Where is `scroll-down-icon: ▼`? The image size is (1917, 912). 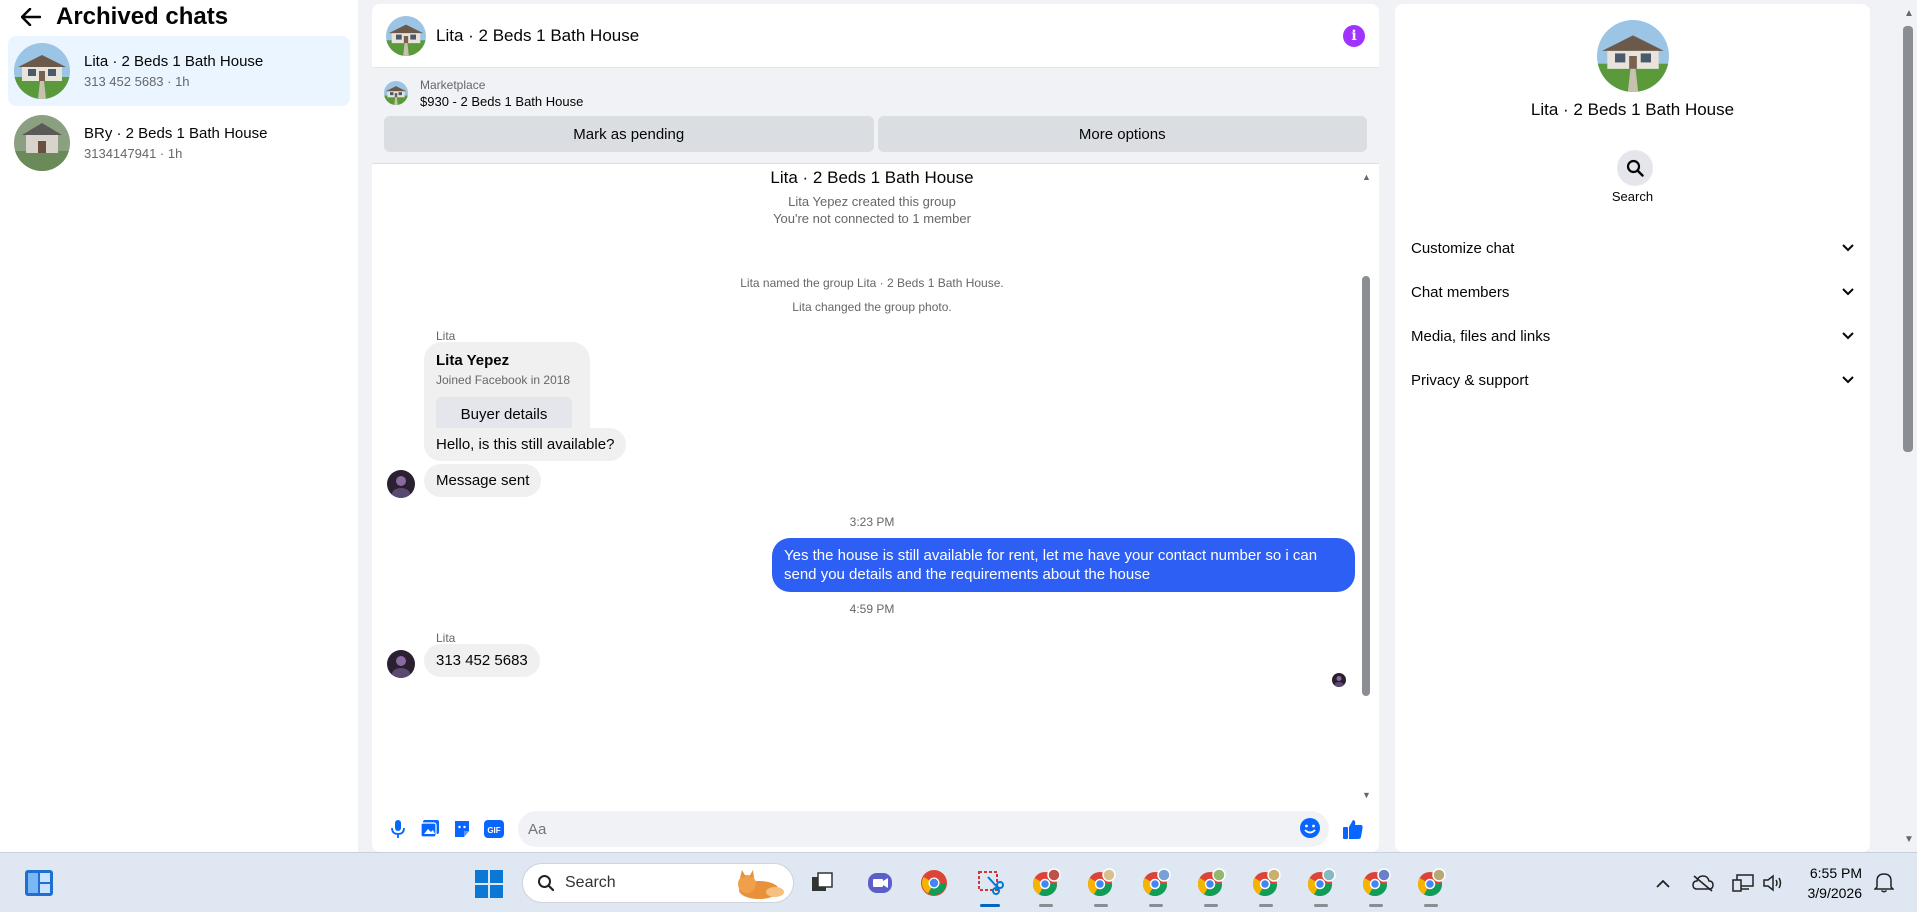
scroll-down-icon: ▼ is located at coordinates (1366, 795).